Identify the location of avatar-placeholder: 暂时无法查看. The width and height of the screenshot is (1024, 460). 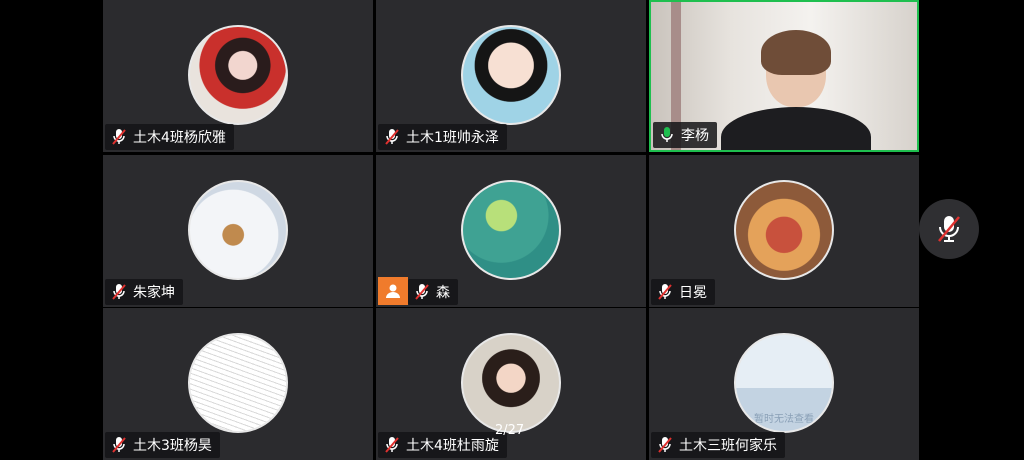
(784, 383).